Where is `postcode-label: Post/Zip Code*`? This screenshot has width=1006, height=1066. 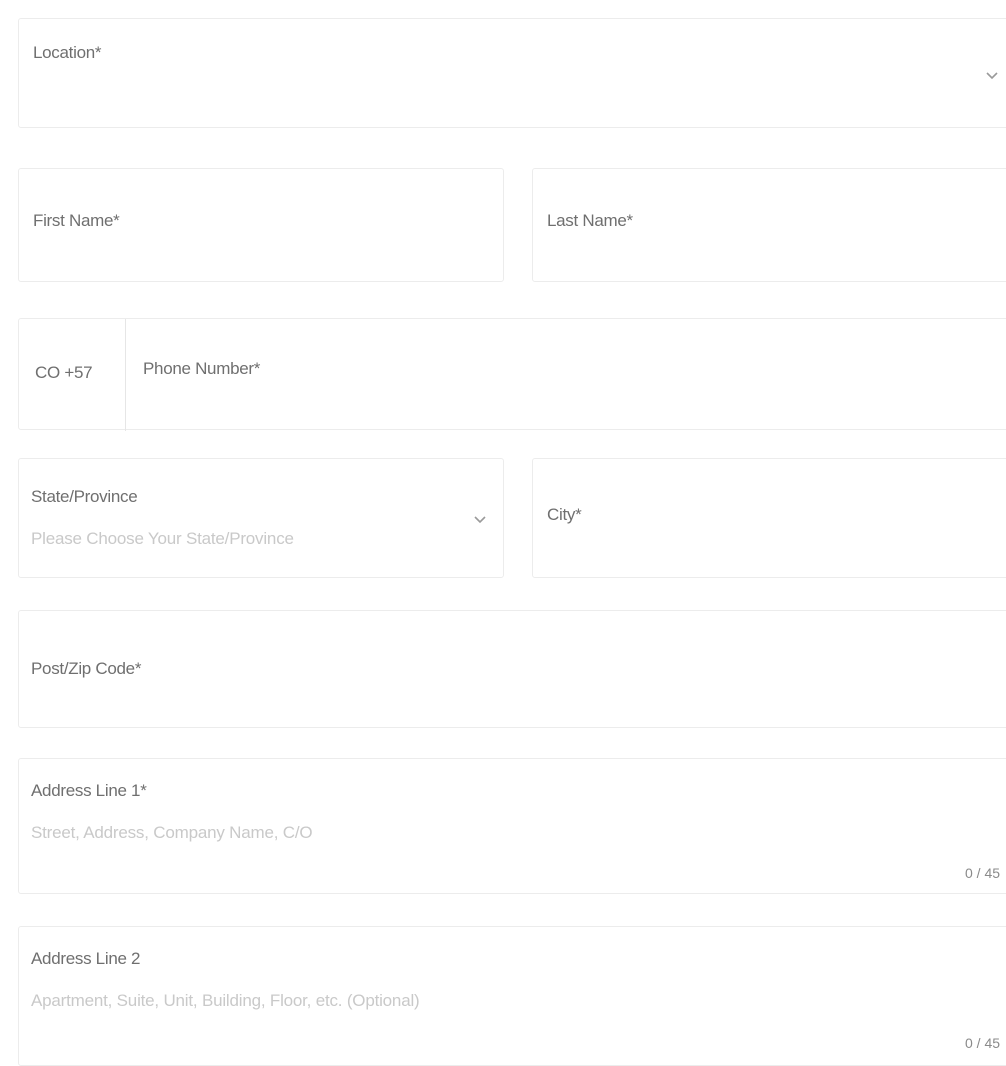
postcode-label: Post/Zip Code* is located at coordinates (86, 668).